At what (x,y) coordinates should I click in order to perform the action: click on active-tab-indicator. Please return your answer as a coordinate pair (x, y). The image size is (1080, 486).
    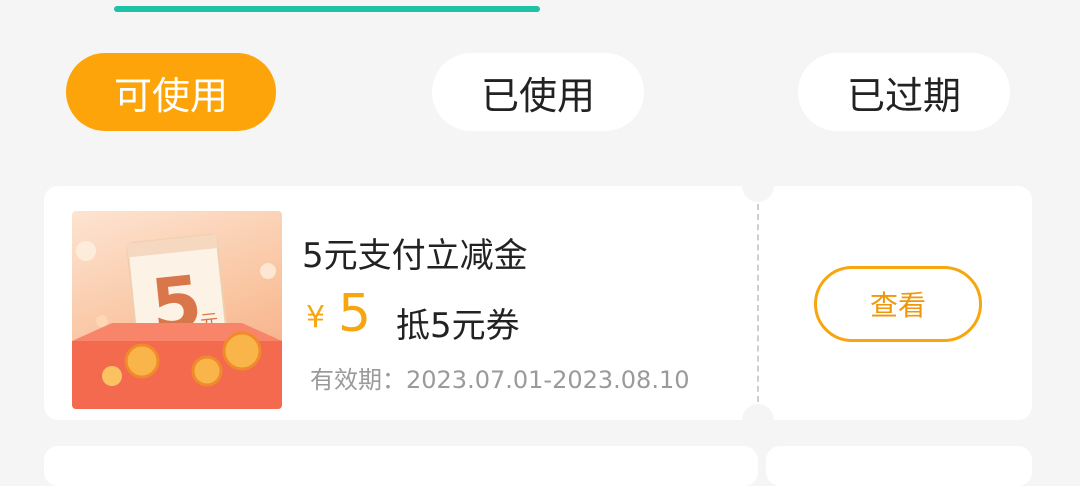
    Looking at the image, I should click on (327, 9).